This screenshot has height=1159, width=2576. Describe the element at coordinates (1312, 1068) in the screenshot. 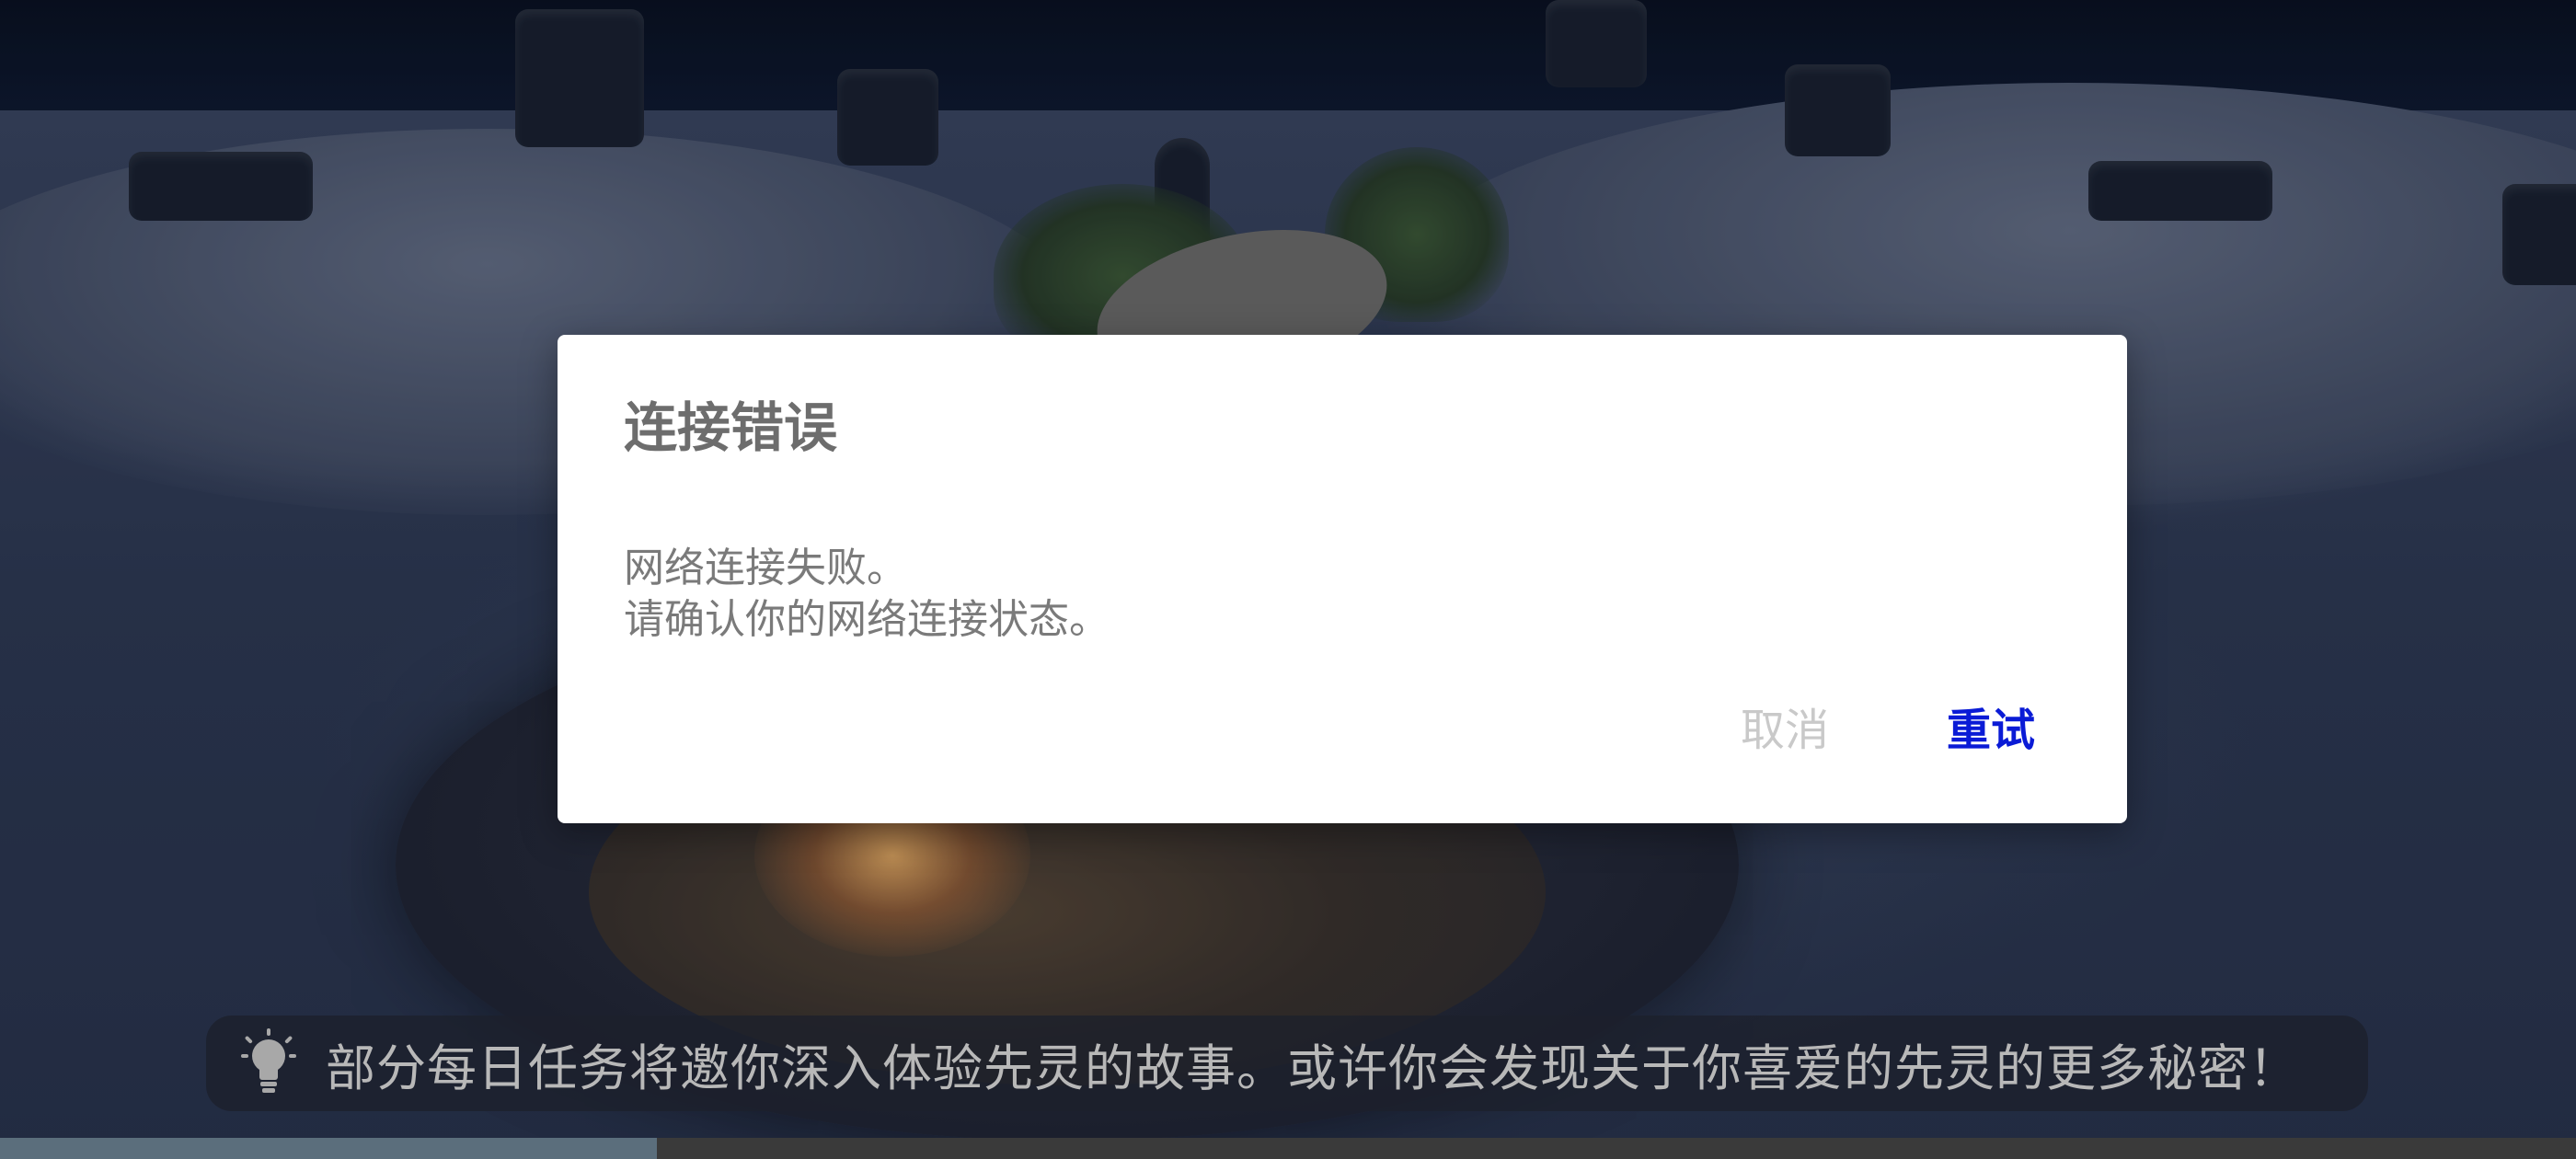

I see `tip-text: 部分每日任务将邀你深入体验先灵的故事。或许你会发现关于你喜爱的先灵的更多秘密！` at that location.